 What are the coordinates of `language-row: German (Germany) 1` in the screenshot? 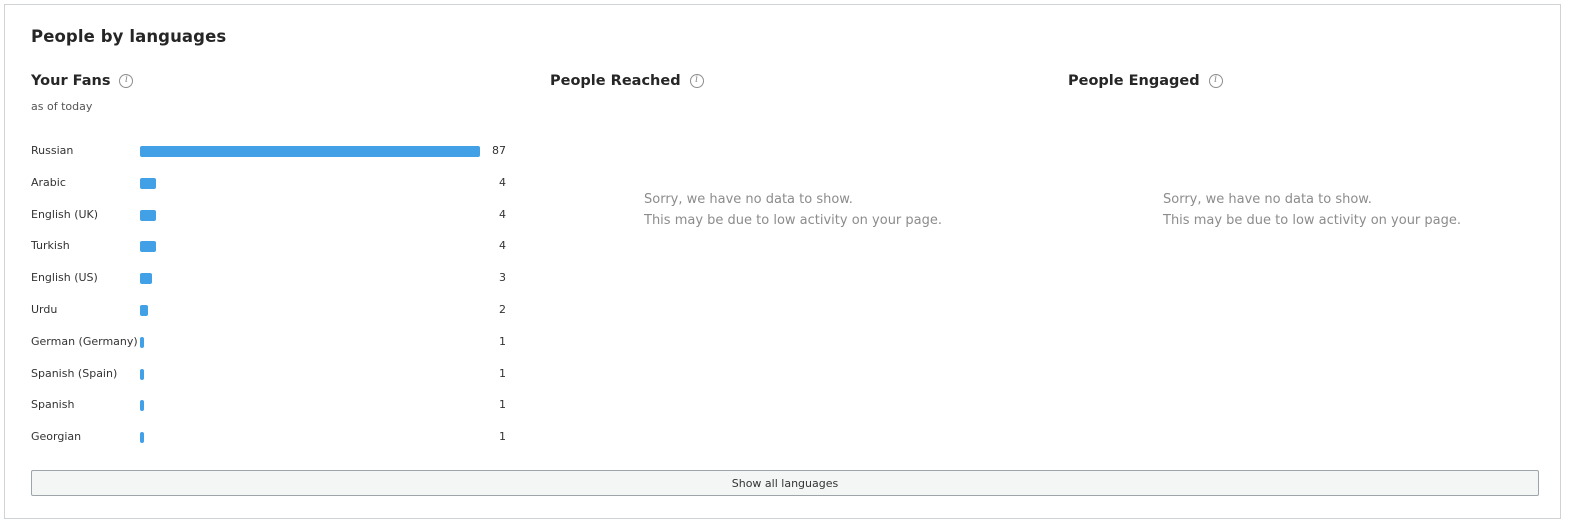 It's located at (268, 350).